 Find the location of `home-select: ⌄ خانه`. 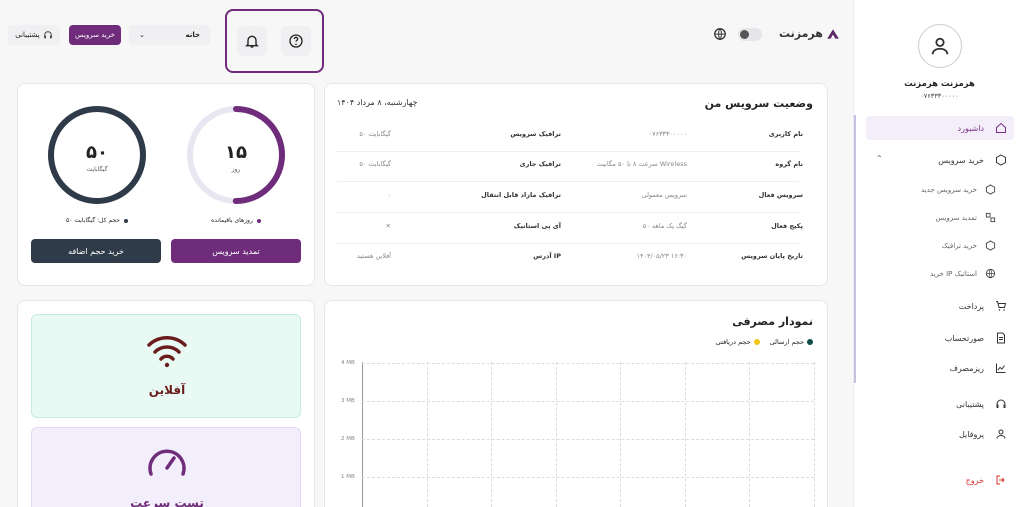

home-select: ⌄ خانه is located at coordinates (169, 35).